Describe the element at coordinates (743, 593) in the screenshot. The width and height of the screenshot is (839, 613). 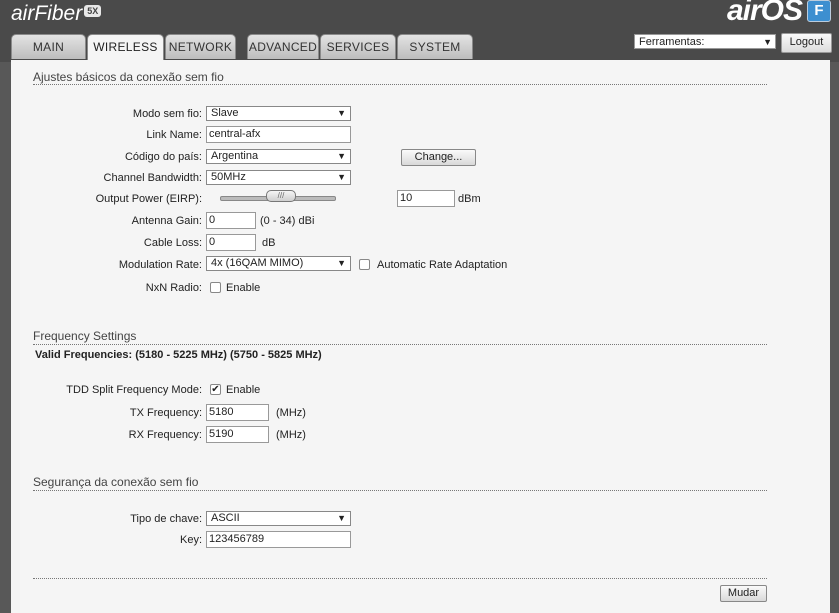
I see `apply-button: Mudar` at that location.